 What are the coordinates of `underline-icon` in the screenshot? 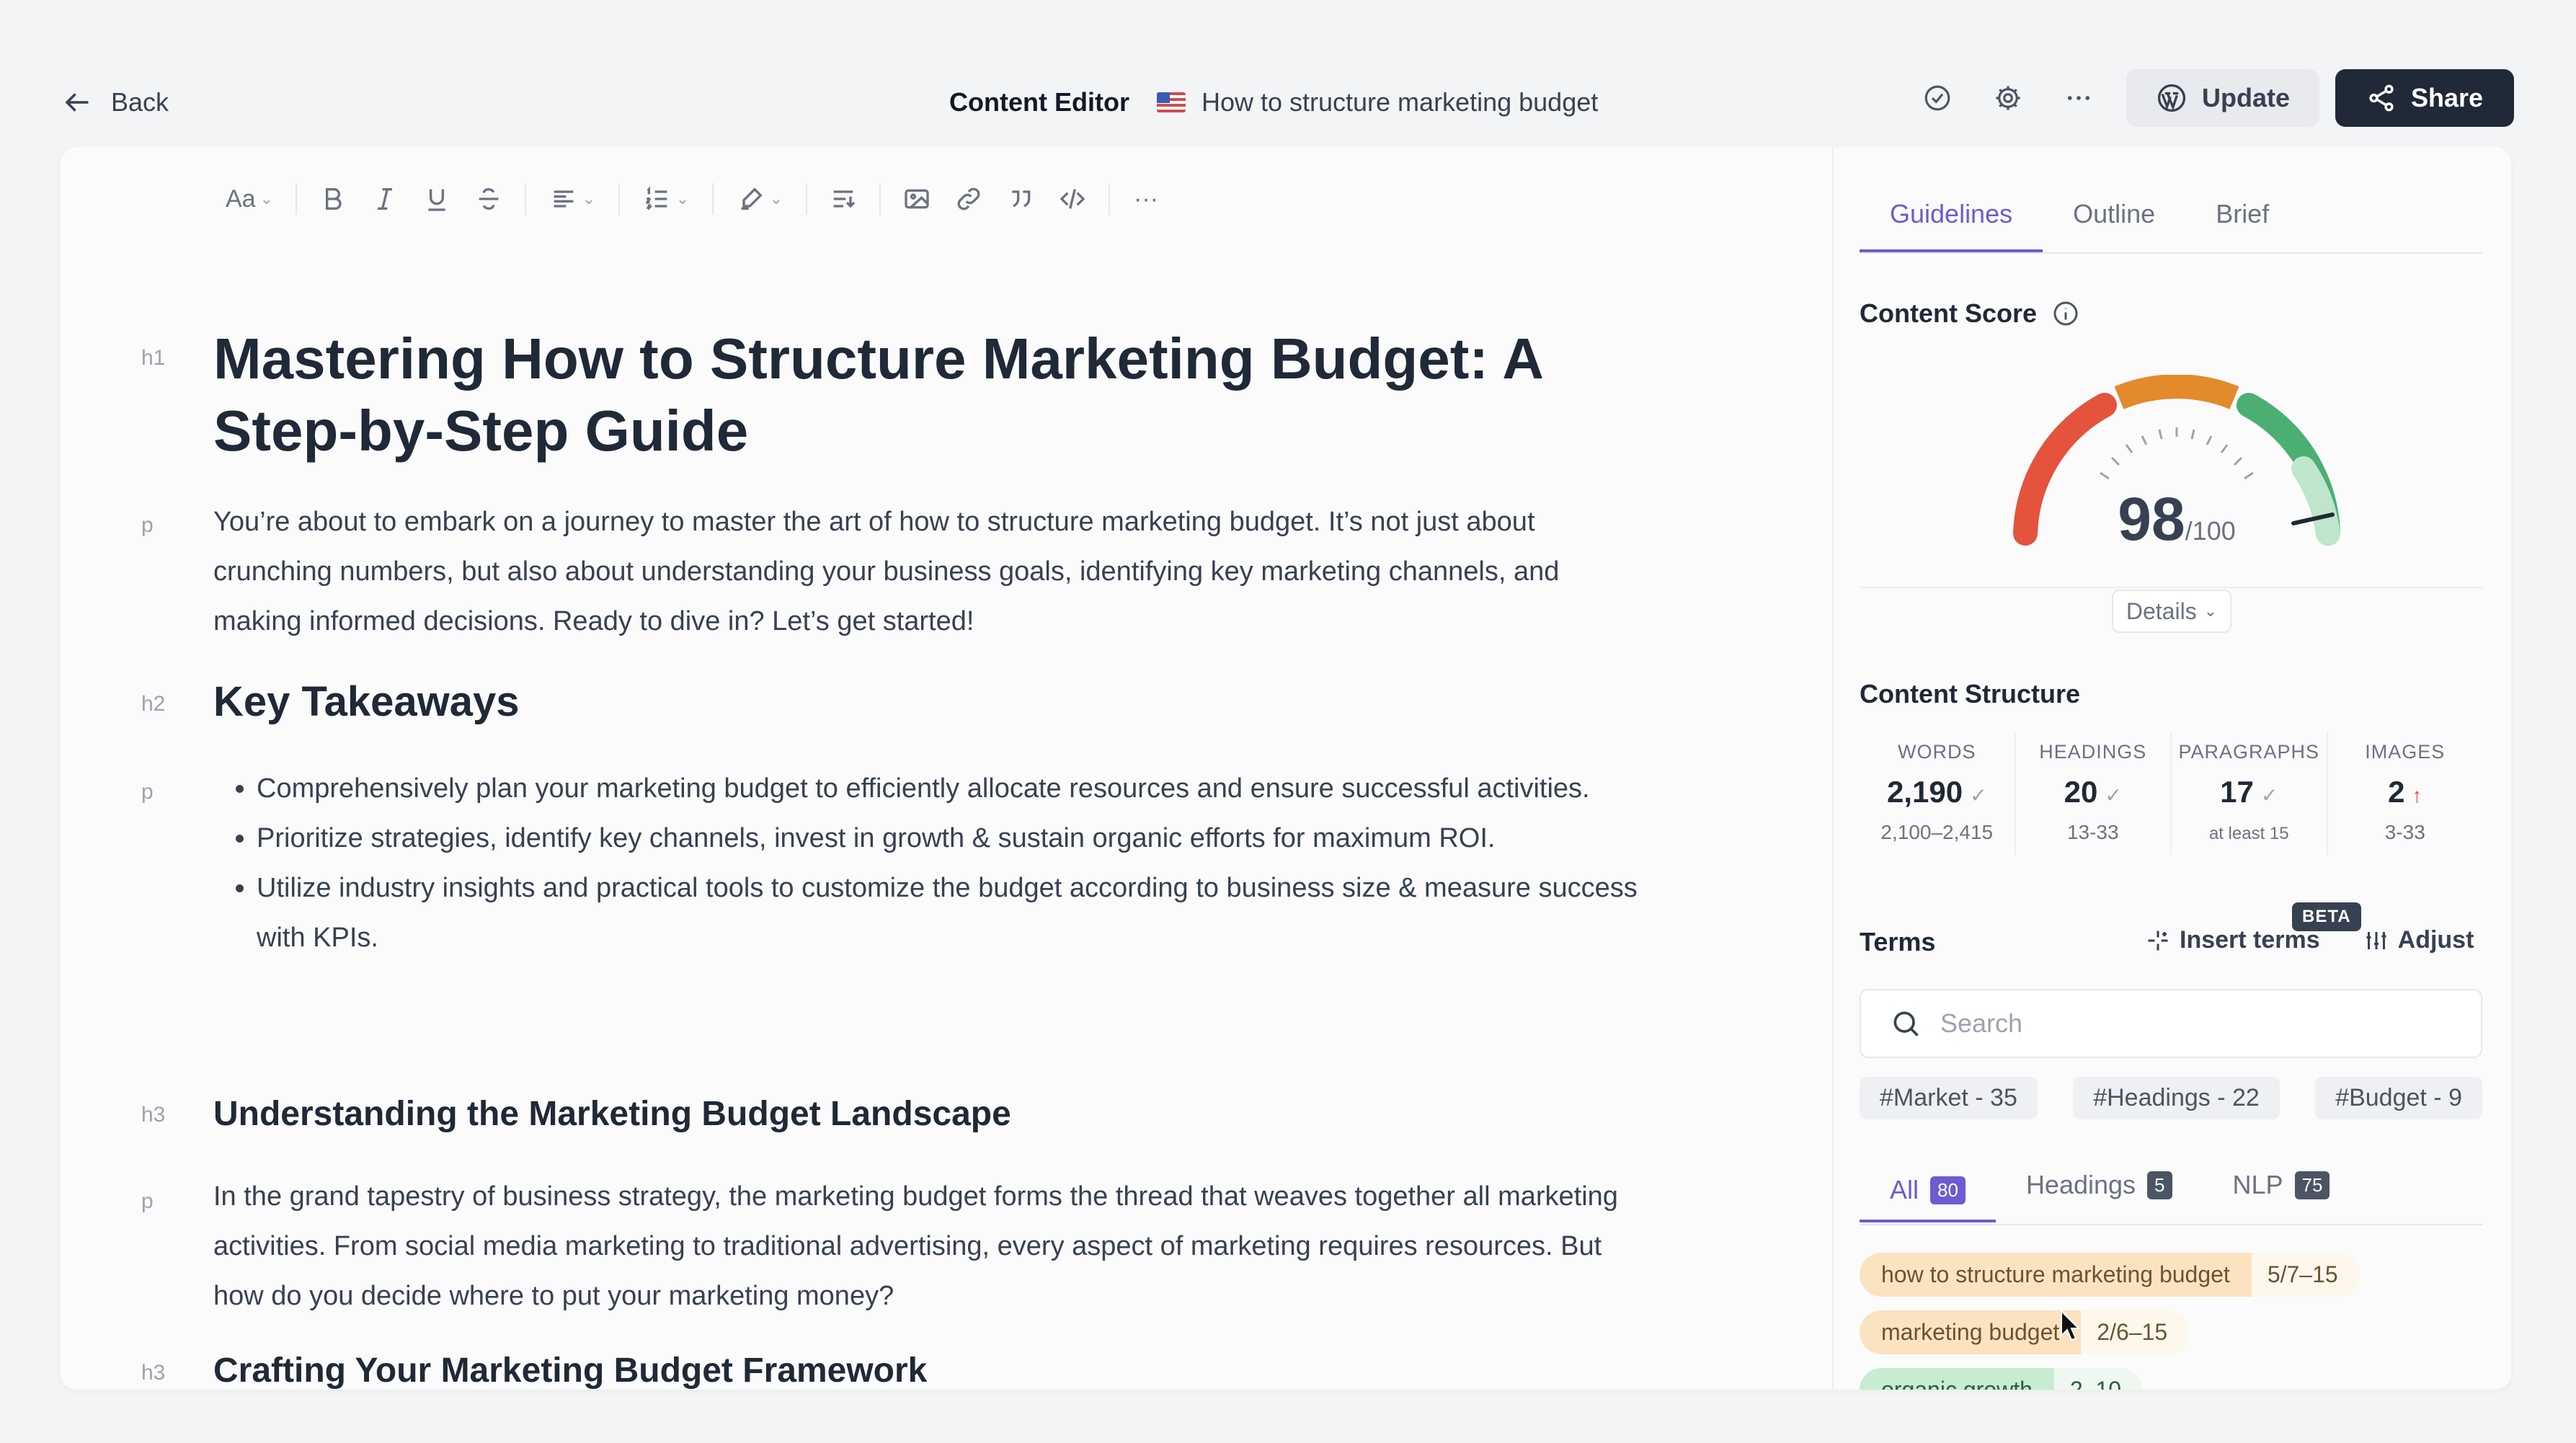 It's located at (437, 200).